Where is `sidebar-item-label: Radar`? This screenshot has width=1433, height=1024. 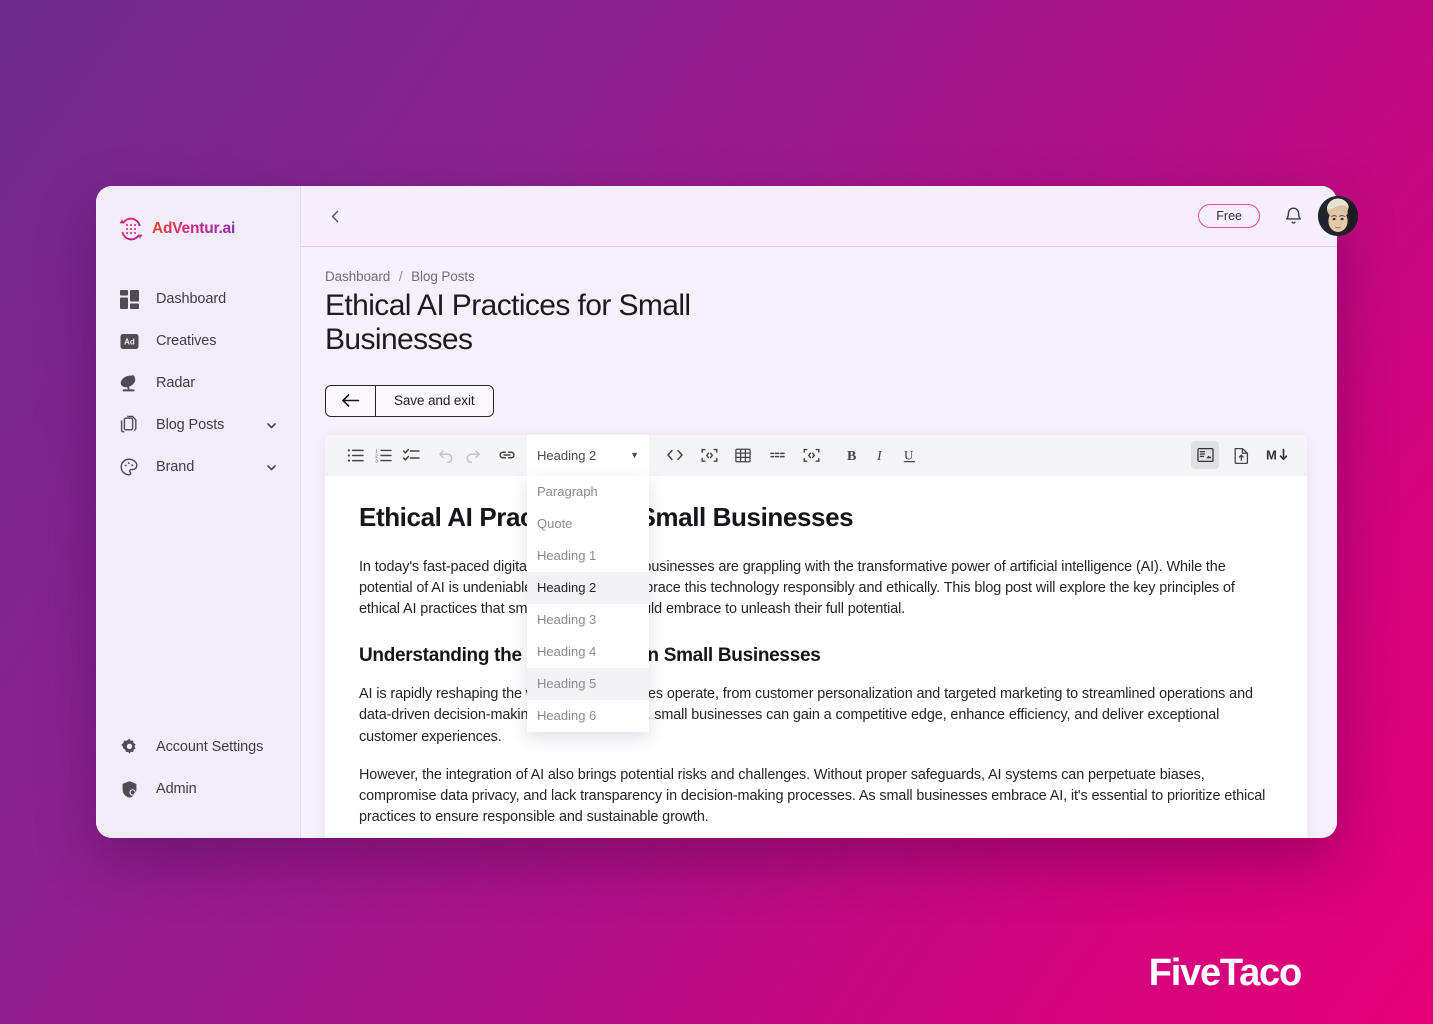 sidebar-item-label: Radar is located at coordinates (175, 383).